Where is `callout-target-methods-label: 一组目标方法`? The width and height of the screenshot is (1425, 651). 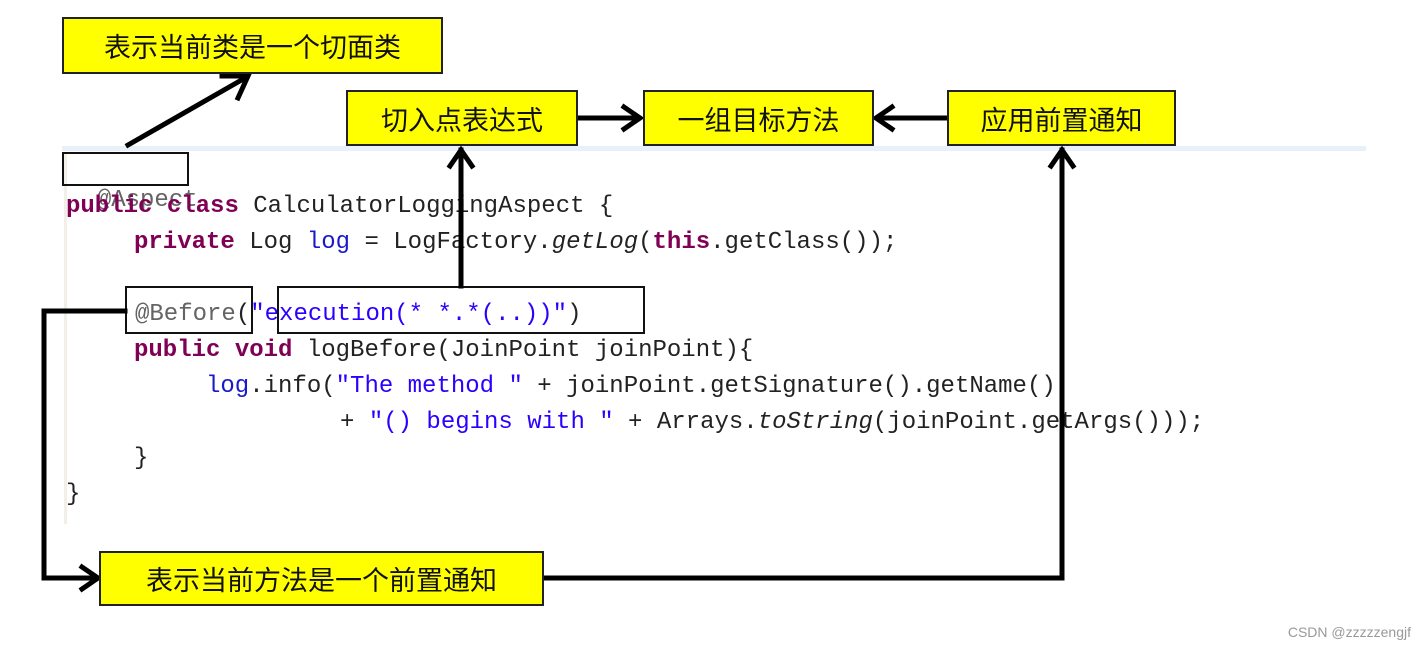
callout-target-methods-label: 一组目标方法 is located at coordinates (758, 121).